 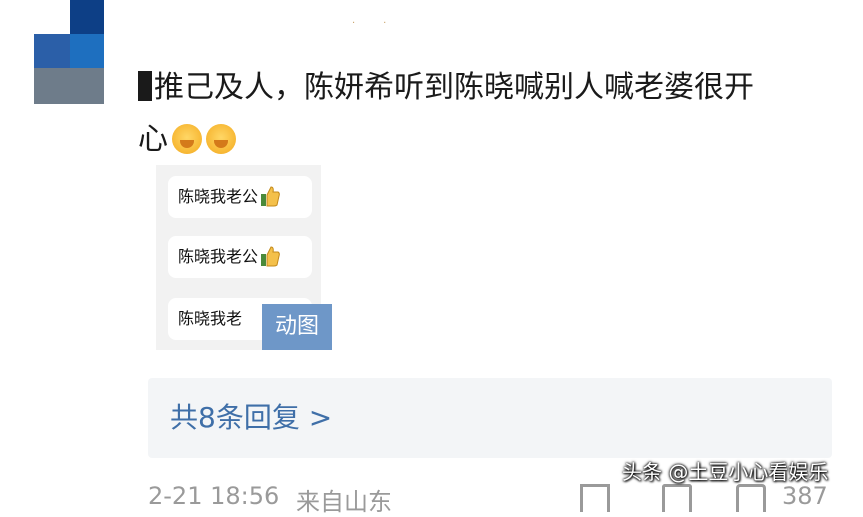 What do you see at coordinates (677, 498) in the screenshot?
I see `comment-icon` at bounding box center [677, 498].